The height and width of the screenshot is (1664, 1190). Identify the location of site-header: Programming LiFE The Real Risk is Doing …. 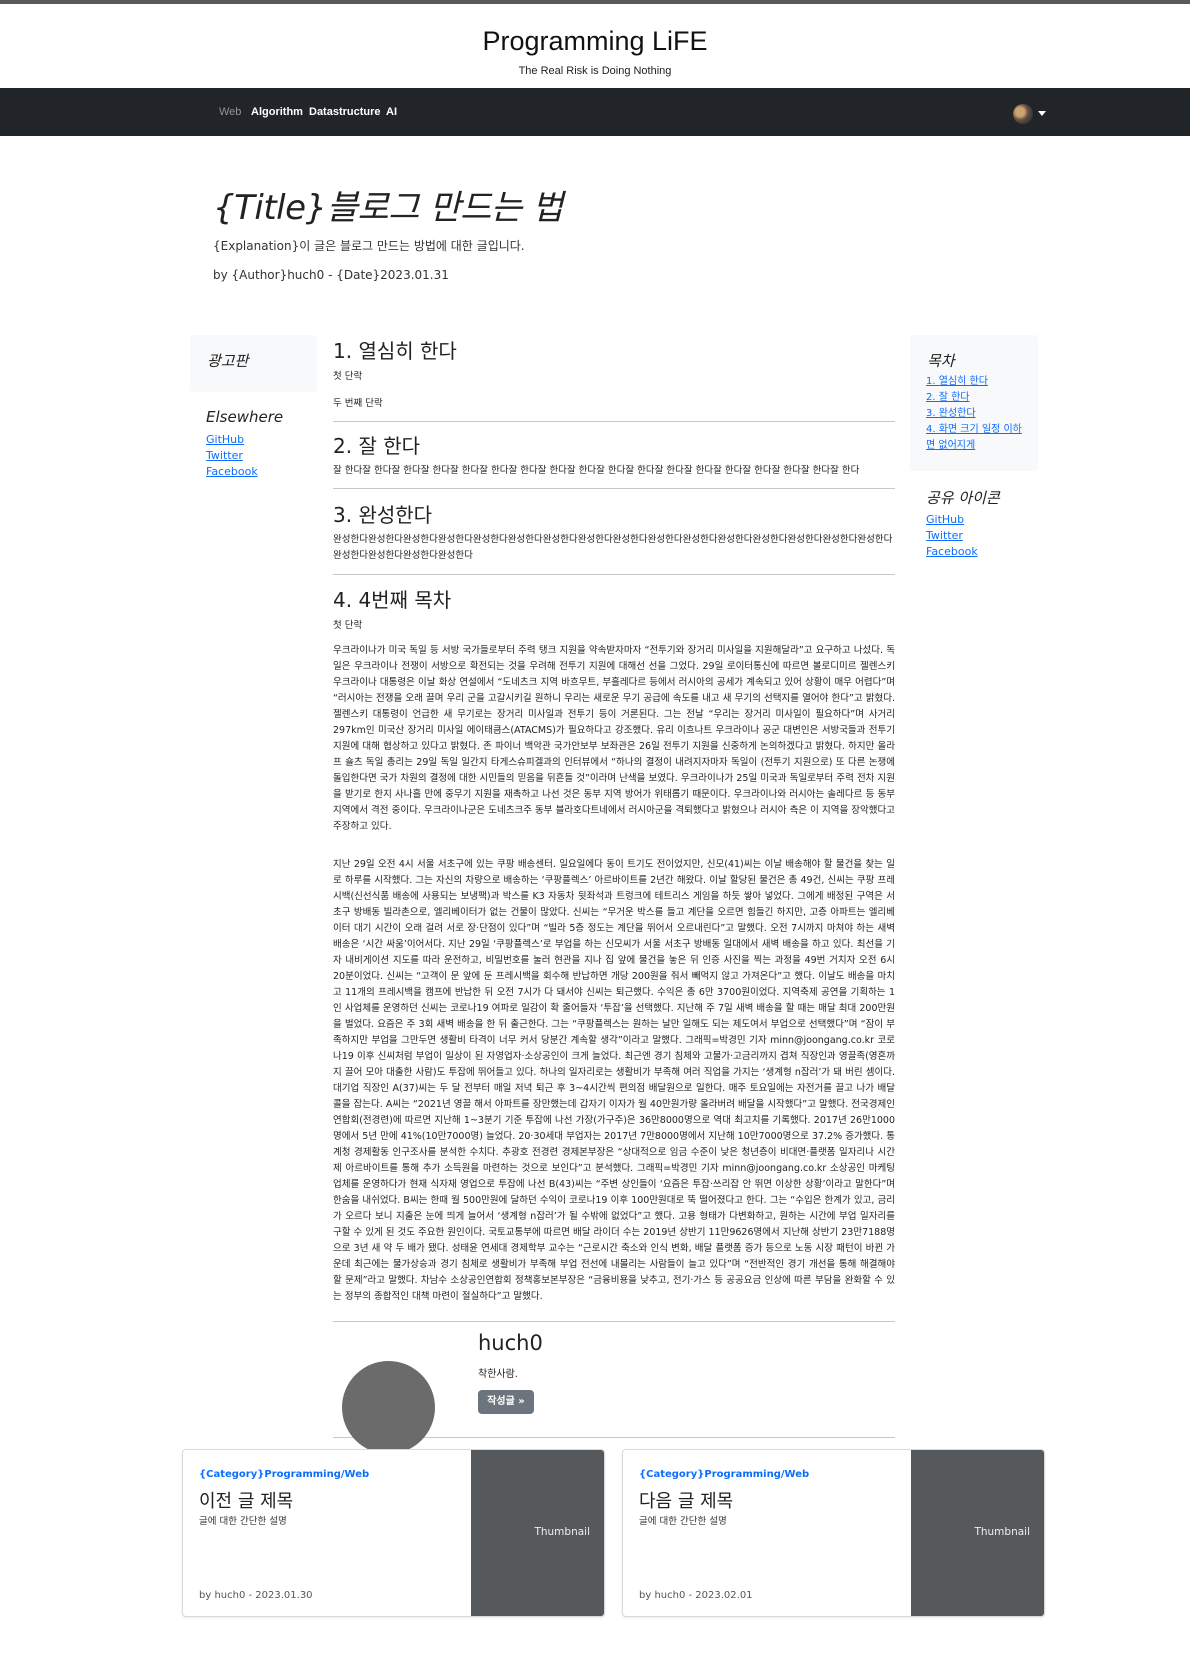
(595, 46).